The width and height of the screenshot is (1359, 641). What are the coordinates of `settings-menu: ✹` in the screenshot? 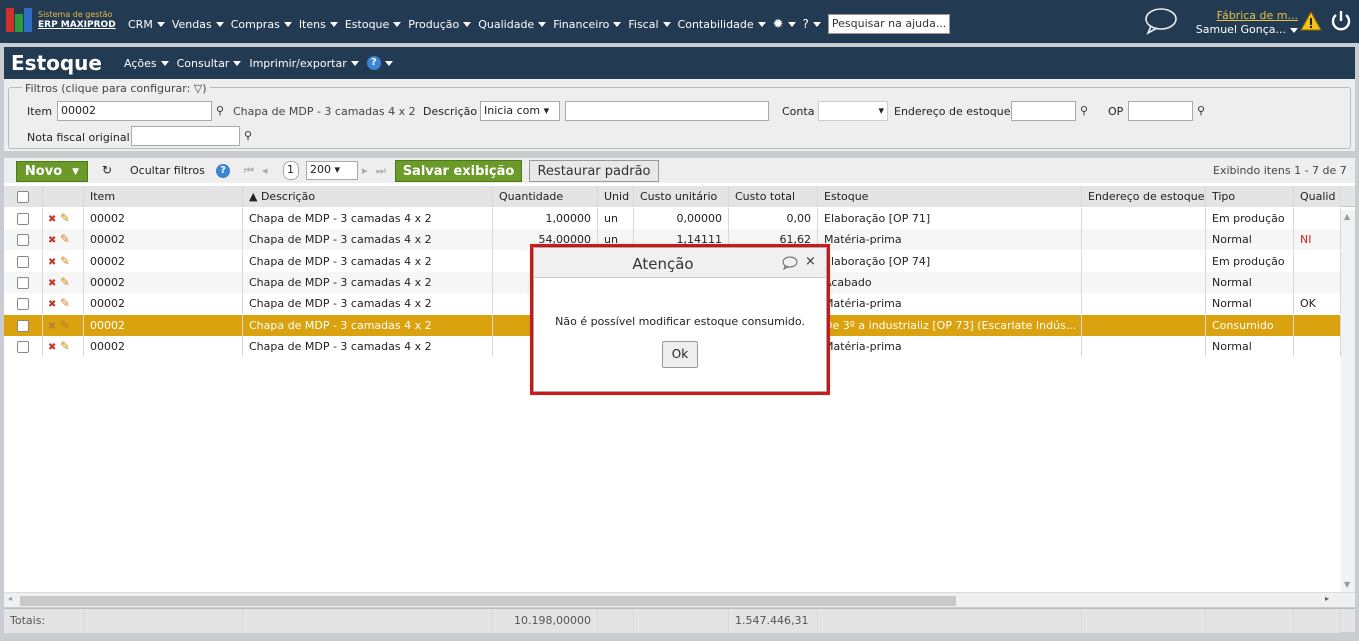 It's located at (784, 24).